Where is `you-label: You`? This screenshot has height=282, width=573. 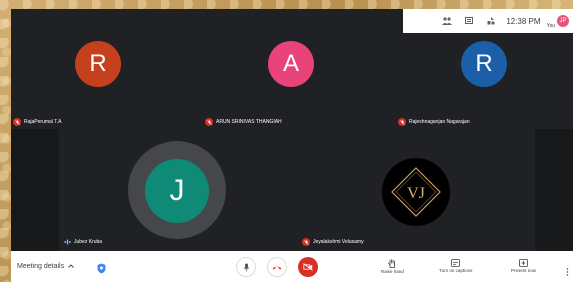 you-label: You is located at coordinates (550, 26).